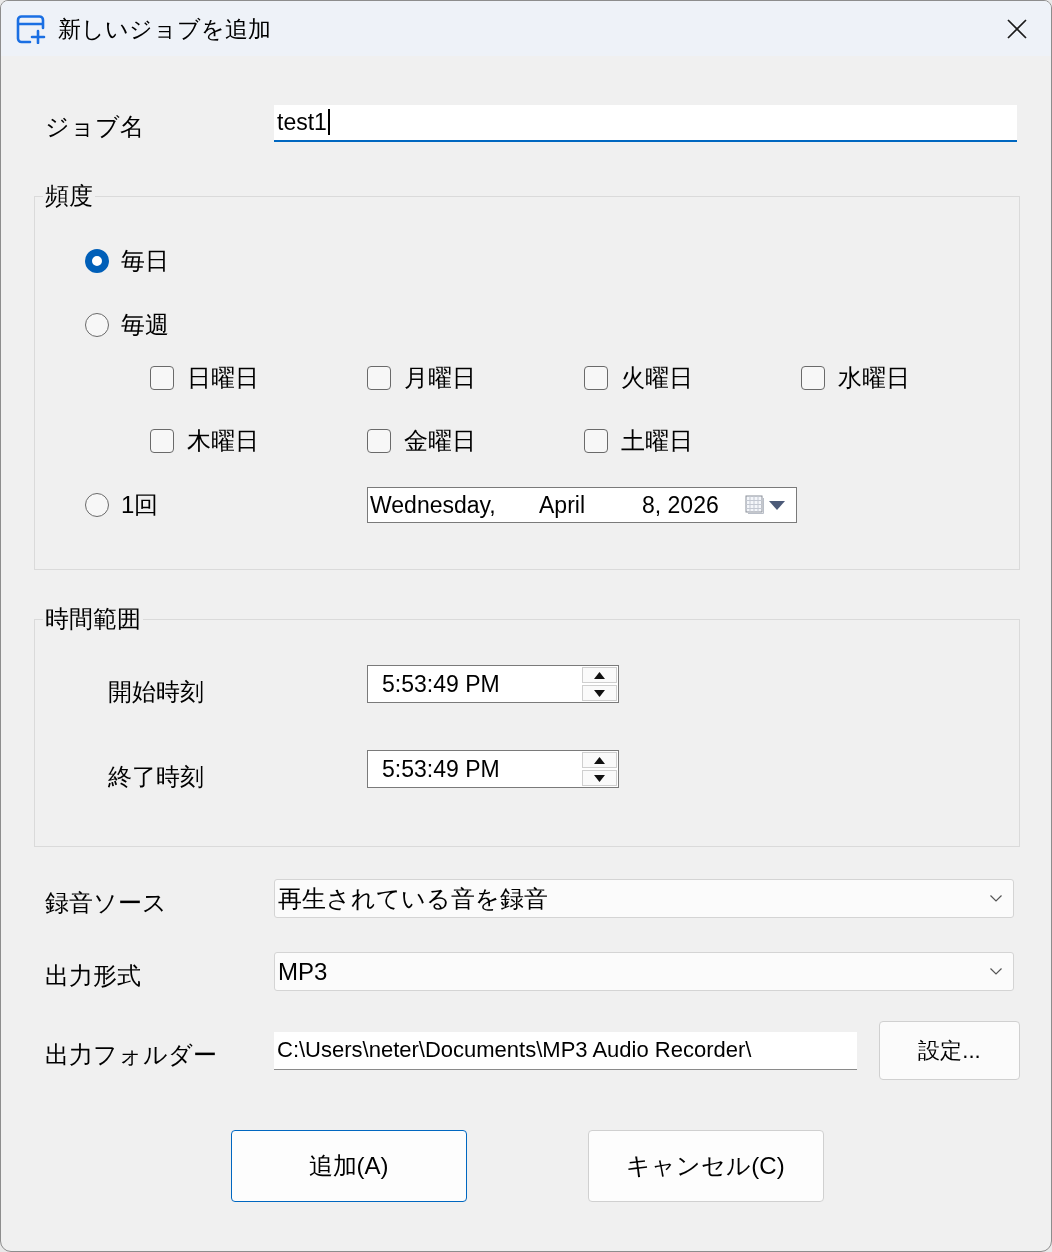 The height and width of the screenshot is (1252, 1052). I want to click on dialog-button: キャンセル(C), so click(705, 1166).